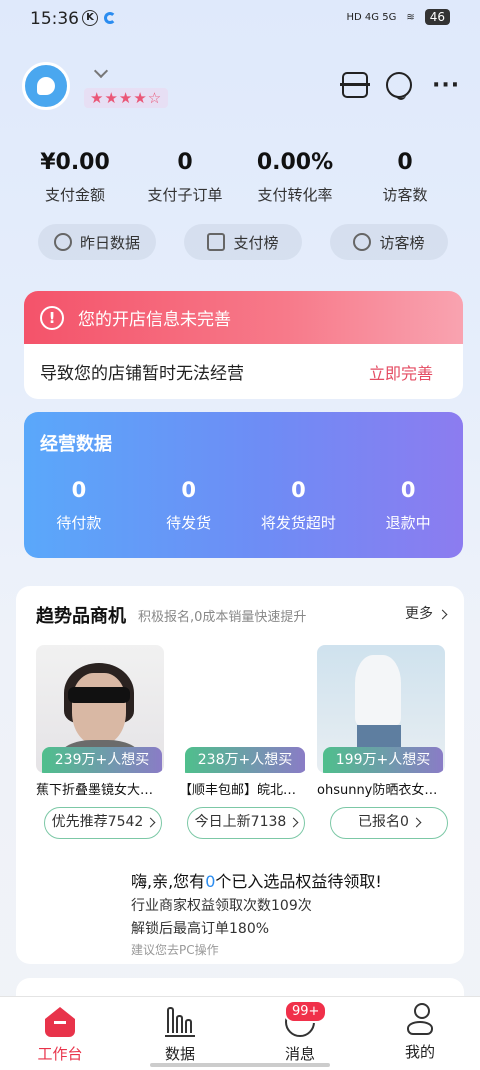 This screenshot has height=1070, width=480. Describe the element at coordinates (246, 823) in the screenshot. I see `today-new-button: 今日上新7138` at that location.